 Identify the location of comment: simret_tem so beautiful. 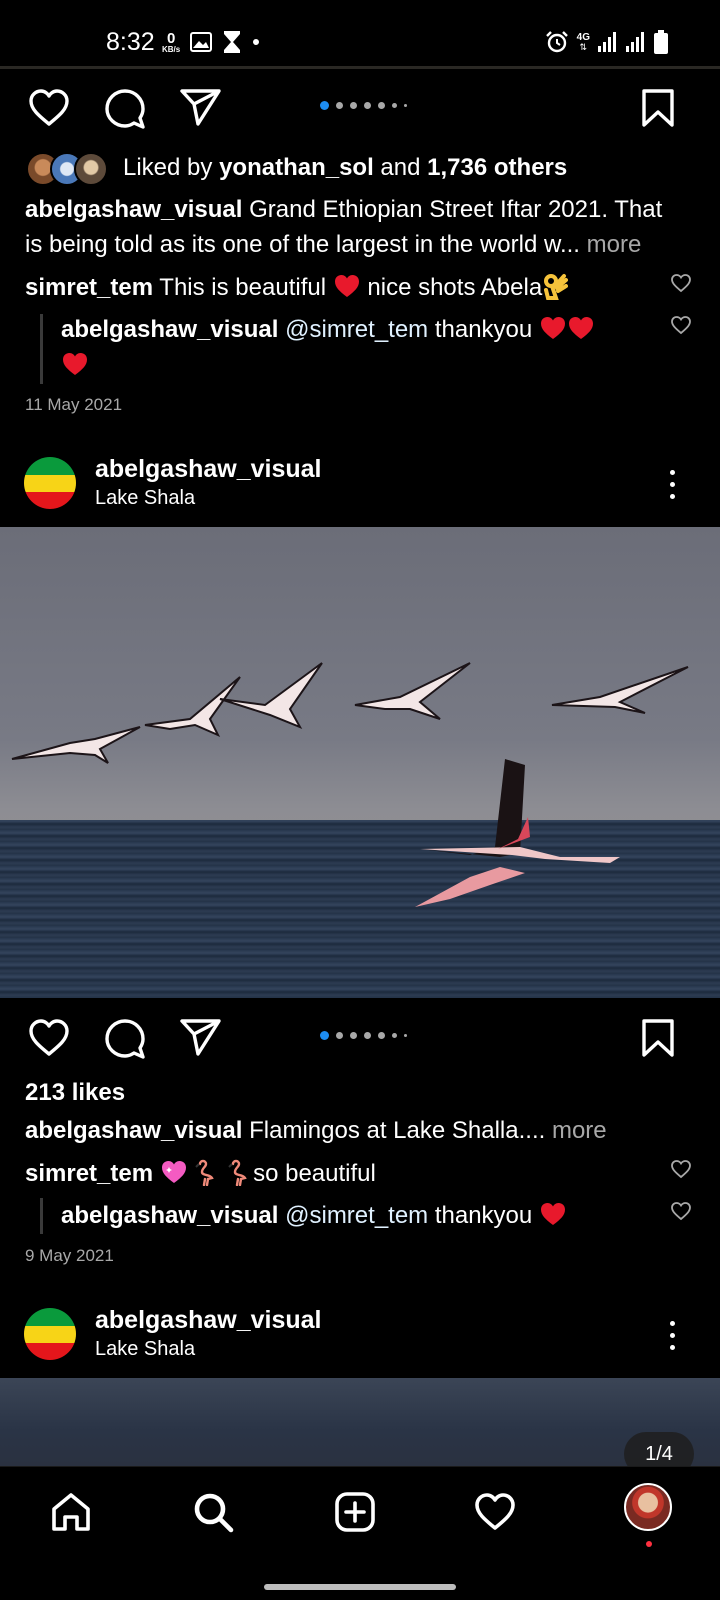
(200, 1173).